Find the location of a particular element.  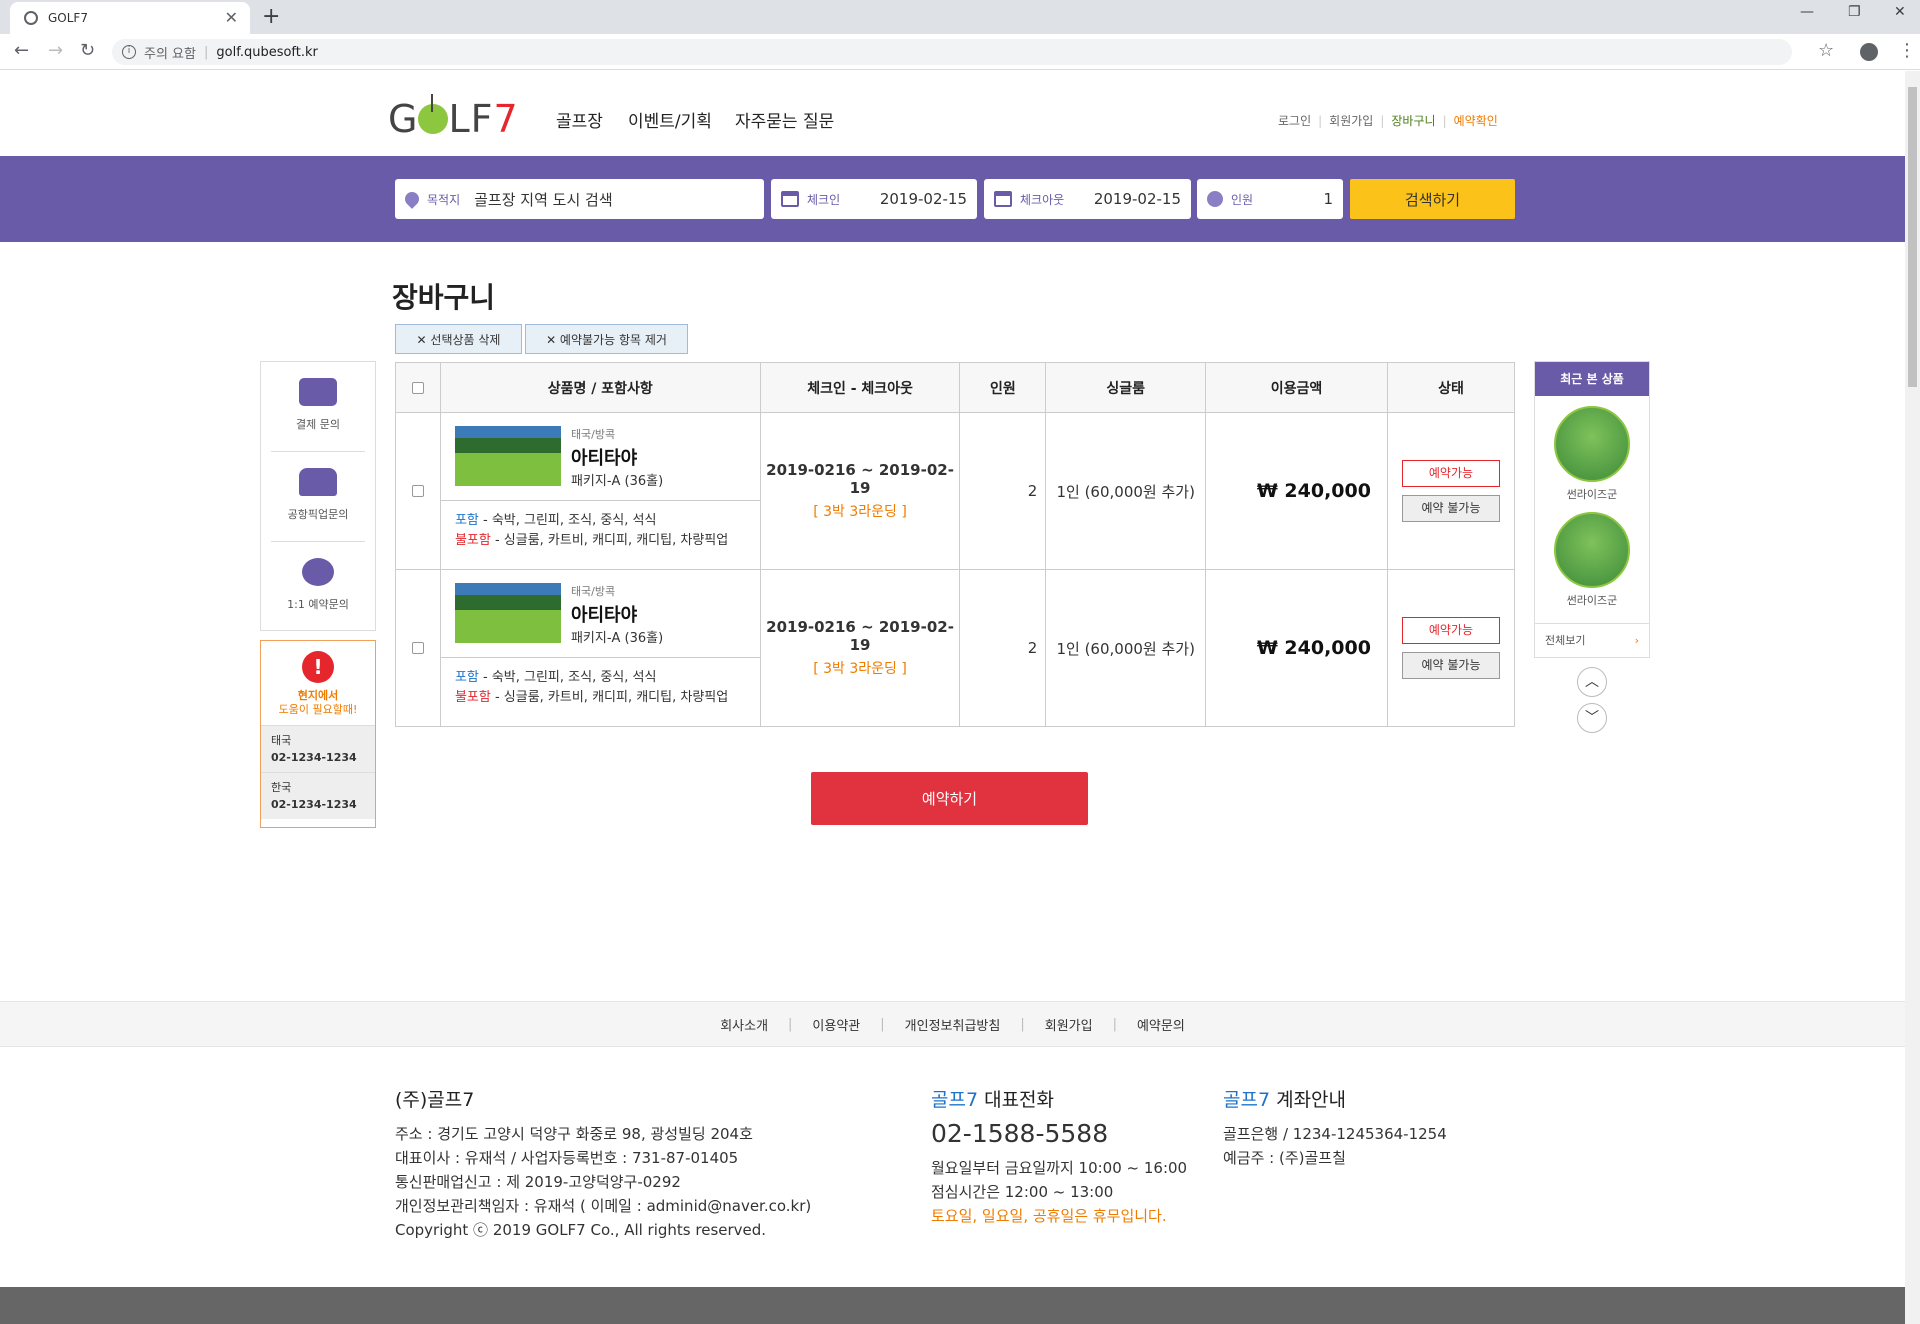

info-icon: i is located at coordinates (129, 52).